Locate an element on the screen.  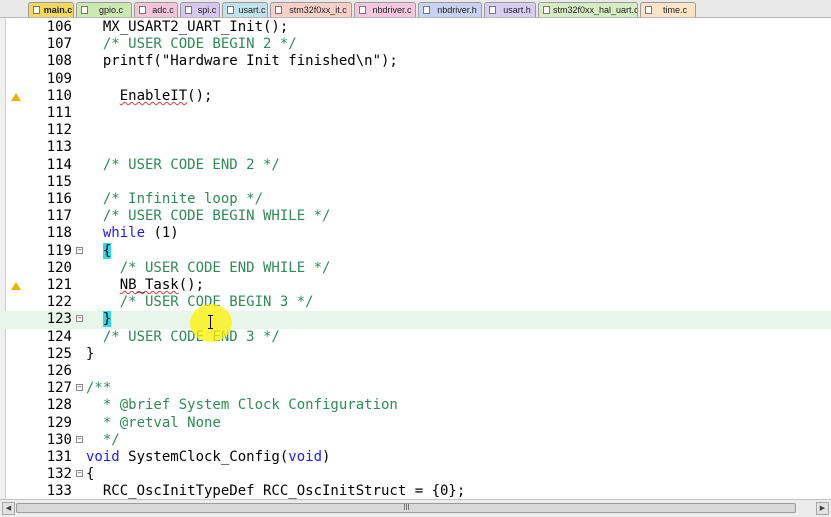
tab-label: gpio.c is located at coordinates (111, 10).